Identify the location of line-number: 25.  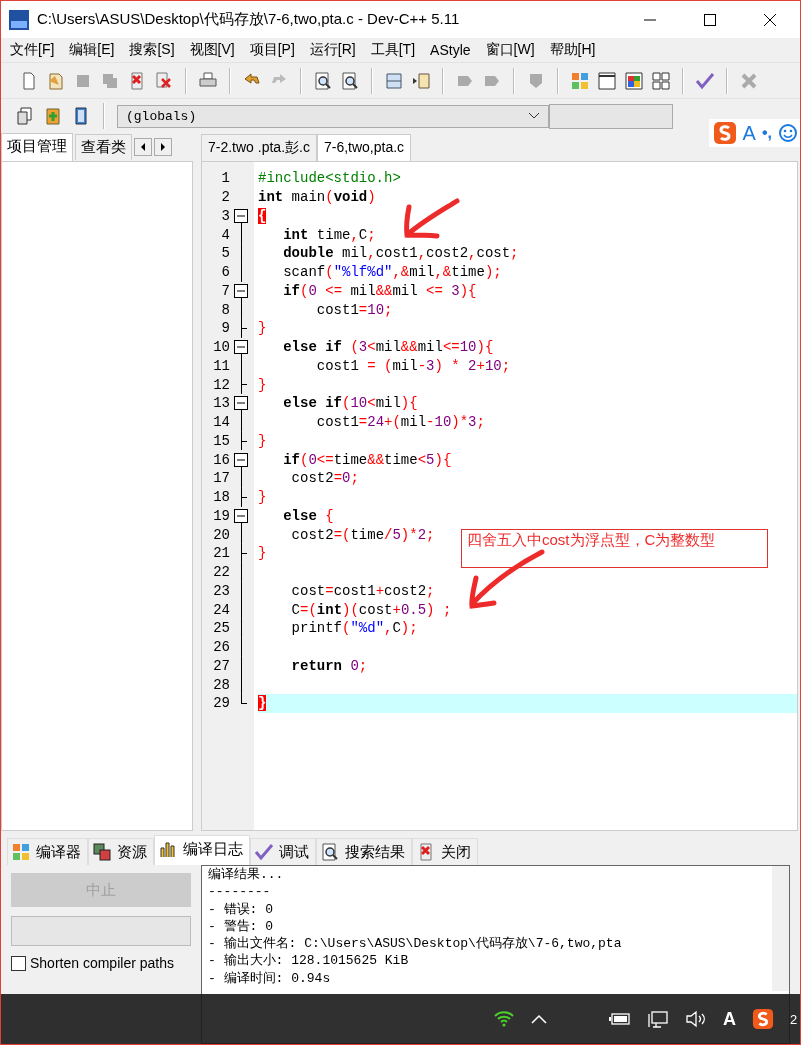
(221, 628).